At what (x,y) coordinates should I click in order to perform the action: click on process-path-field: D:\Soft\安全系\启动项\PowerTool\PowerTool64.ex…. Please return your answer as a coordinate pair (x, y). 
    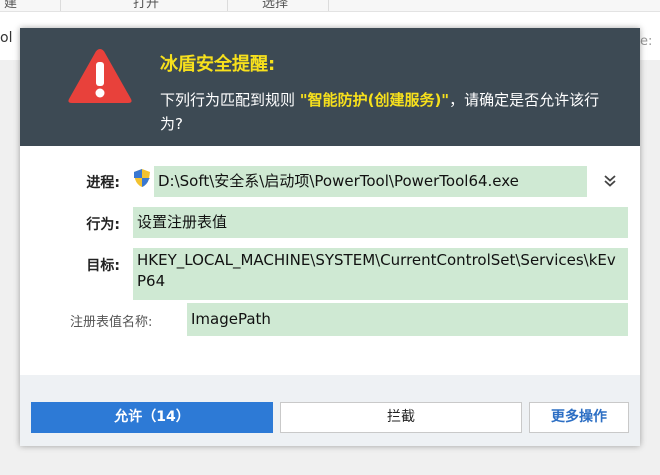
    Looking at the image, I should click on (370, 181).